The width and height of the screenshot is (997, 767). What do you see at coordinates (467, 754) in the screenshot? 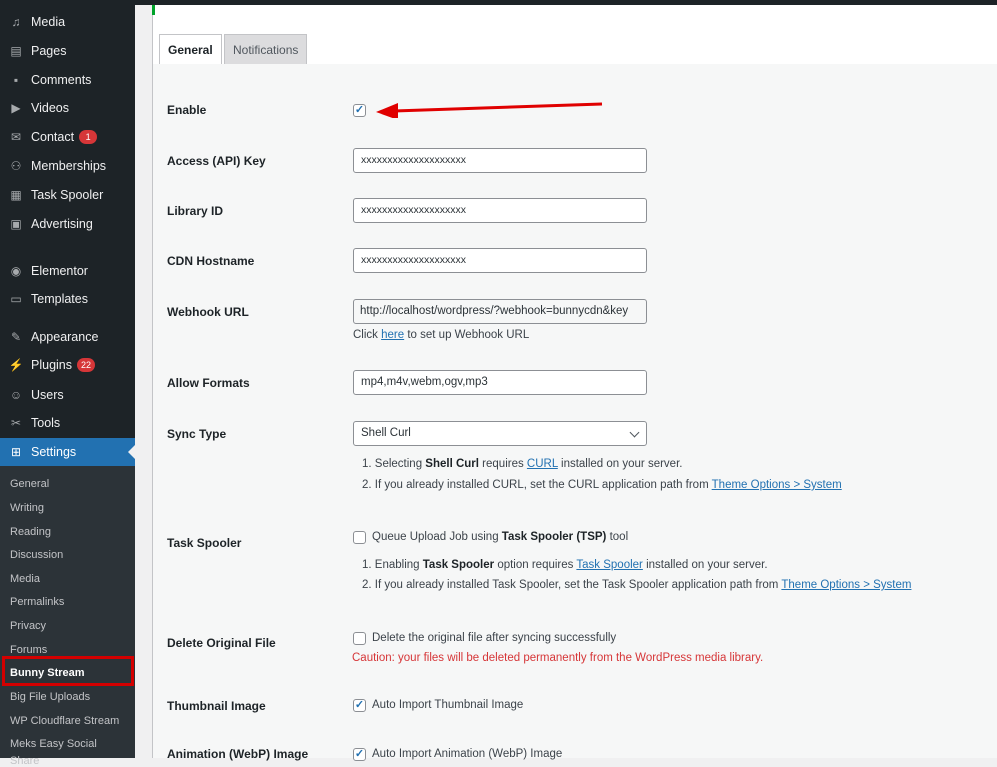
I see `animation-check-label: Auto Import Animation (WebP) Image` at bounding box center [467, 754].